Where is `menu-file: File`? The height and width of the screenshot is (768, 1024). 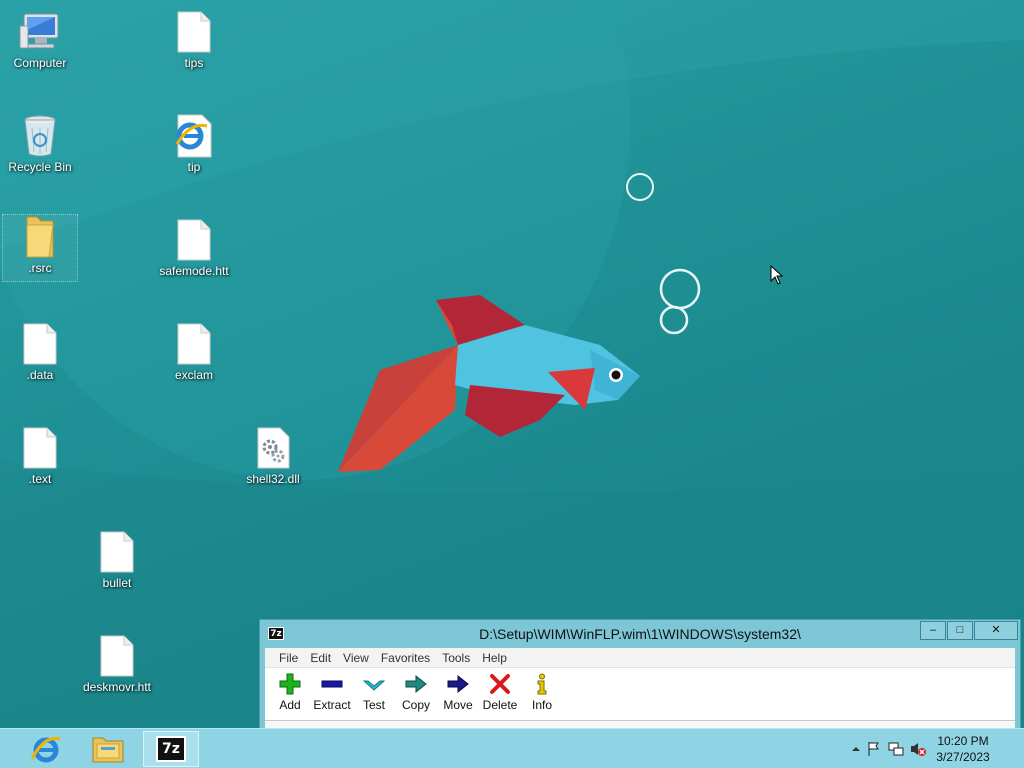
menu-file: File is located at coordinates (288, 657).